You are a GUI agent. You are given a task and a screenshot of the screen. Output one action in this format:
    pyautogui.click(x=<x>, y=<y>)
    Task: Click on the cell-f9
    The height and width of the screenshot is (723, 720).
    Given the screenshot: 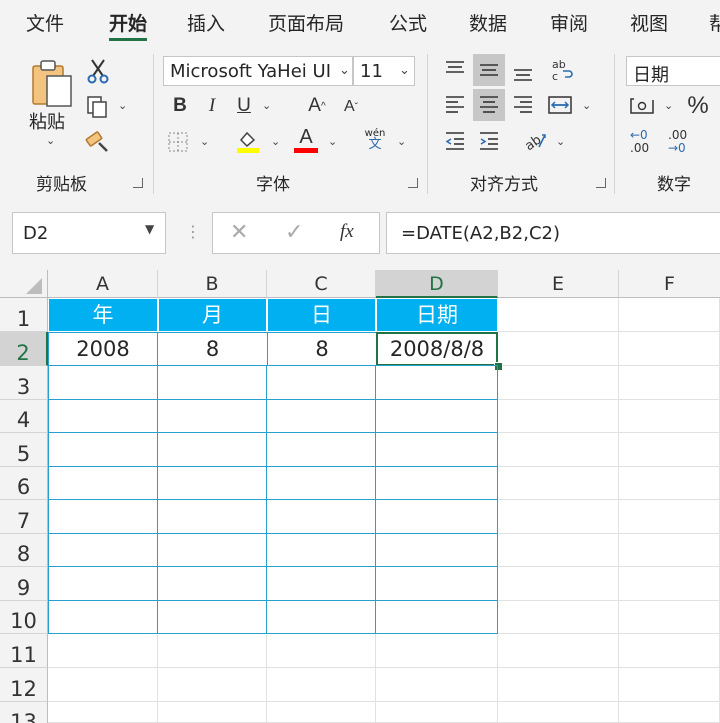 What is the action you would take?
    pyautogui.click(x=669, y=584)
    